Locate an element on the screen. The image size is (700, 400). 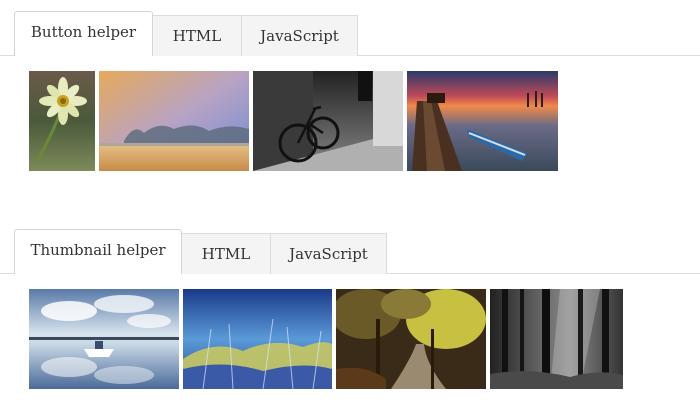
thumbnail-daisy is located at coordinates (62, 121).